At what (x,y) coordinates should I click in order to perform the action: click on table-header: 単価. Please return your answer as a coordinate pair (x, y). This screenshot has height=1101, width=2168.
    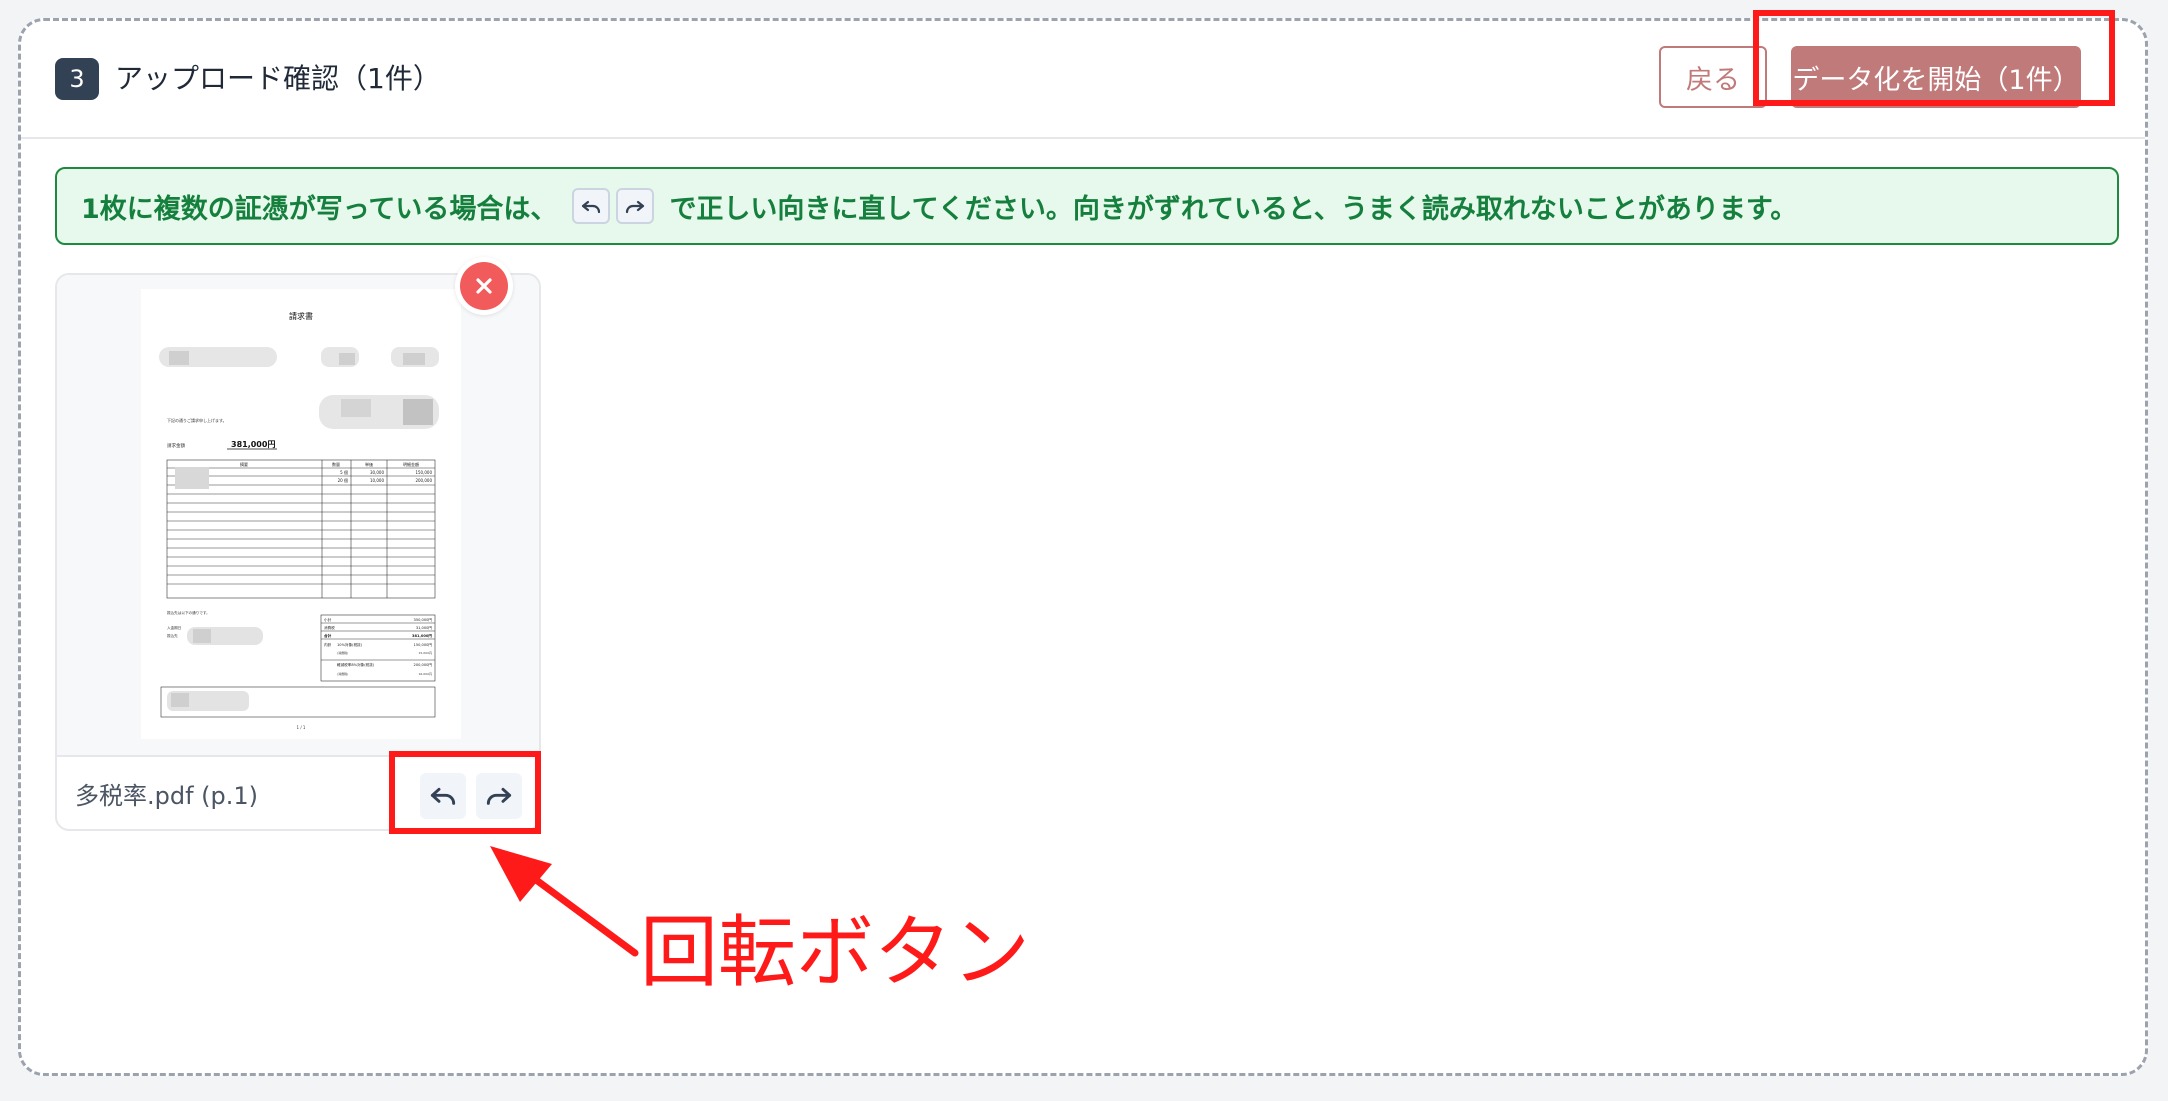
    Looking at the image, I should click on (369, 464).